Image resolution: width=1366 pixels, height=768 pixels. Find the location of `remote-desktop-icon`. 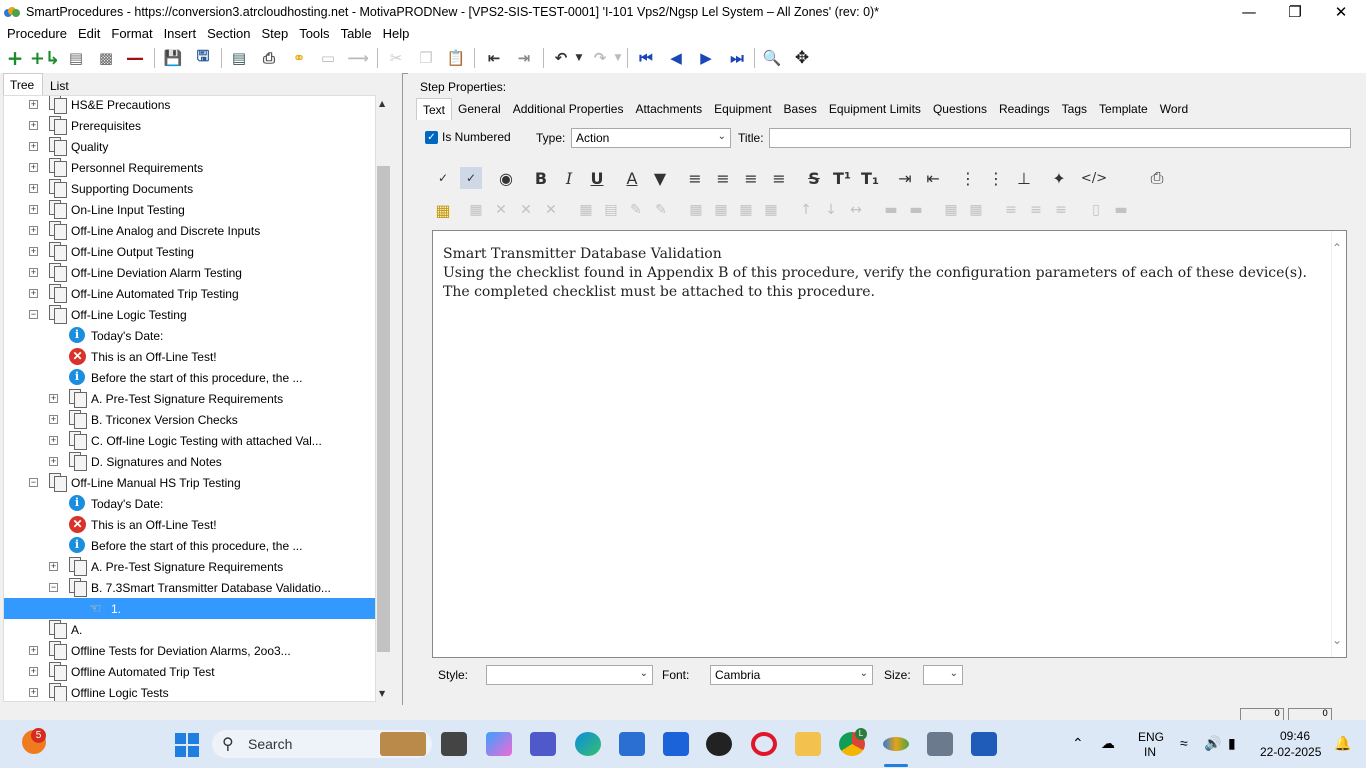

remote-desktop-icon is located at coordinates (940, 744).